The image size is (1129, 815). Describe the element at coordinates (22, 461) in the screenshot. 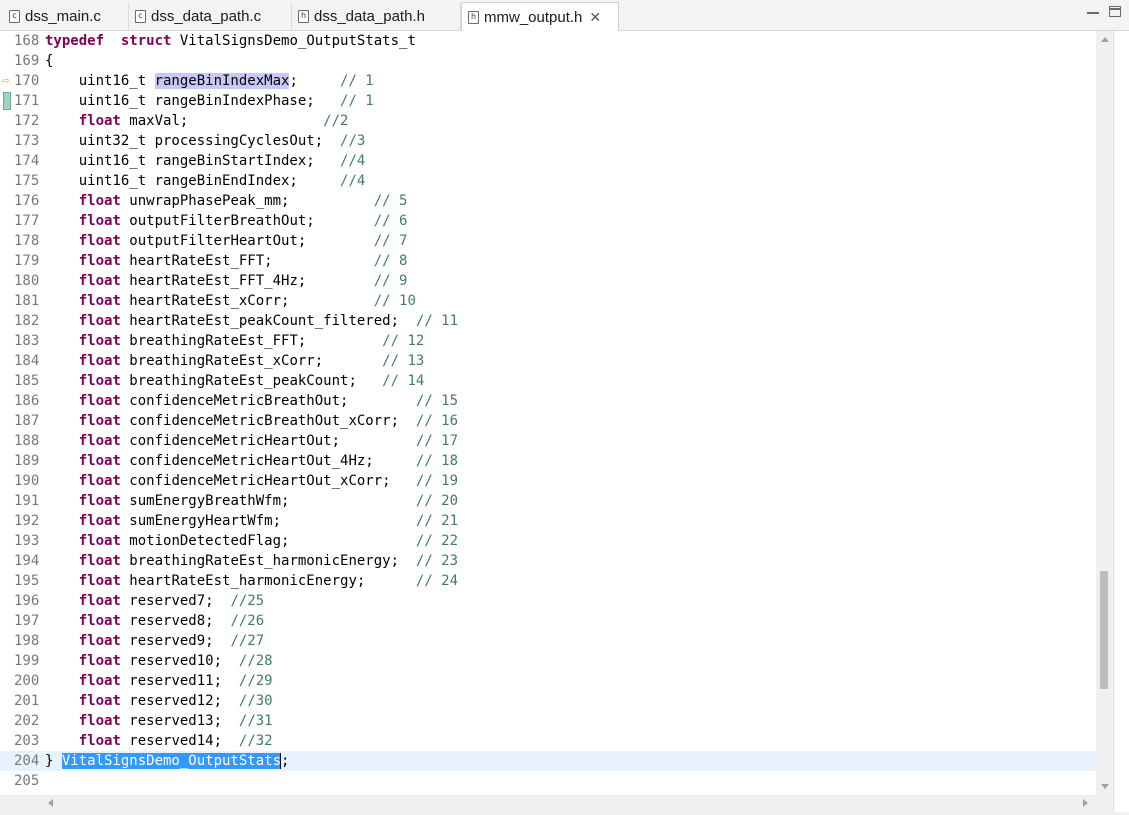

I see `line-gutter: 189` at that location.